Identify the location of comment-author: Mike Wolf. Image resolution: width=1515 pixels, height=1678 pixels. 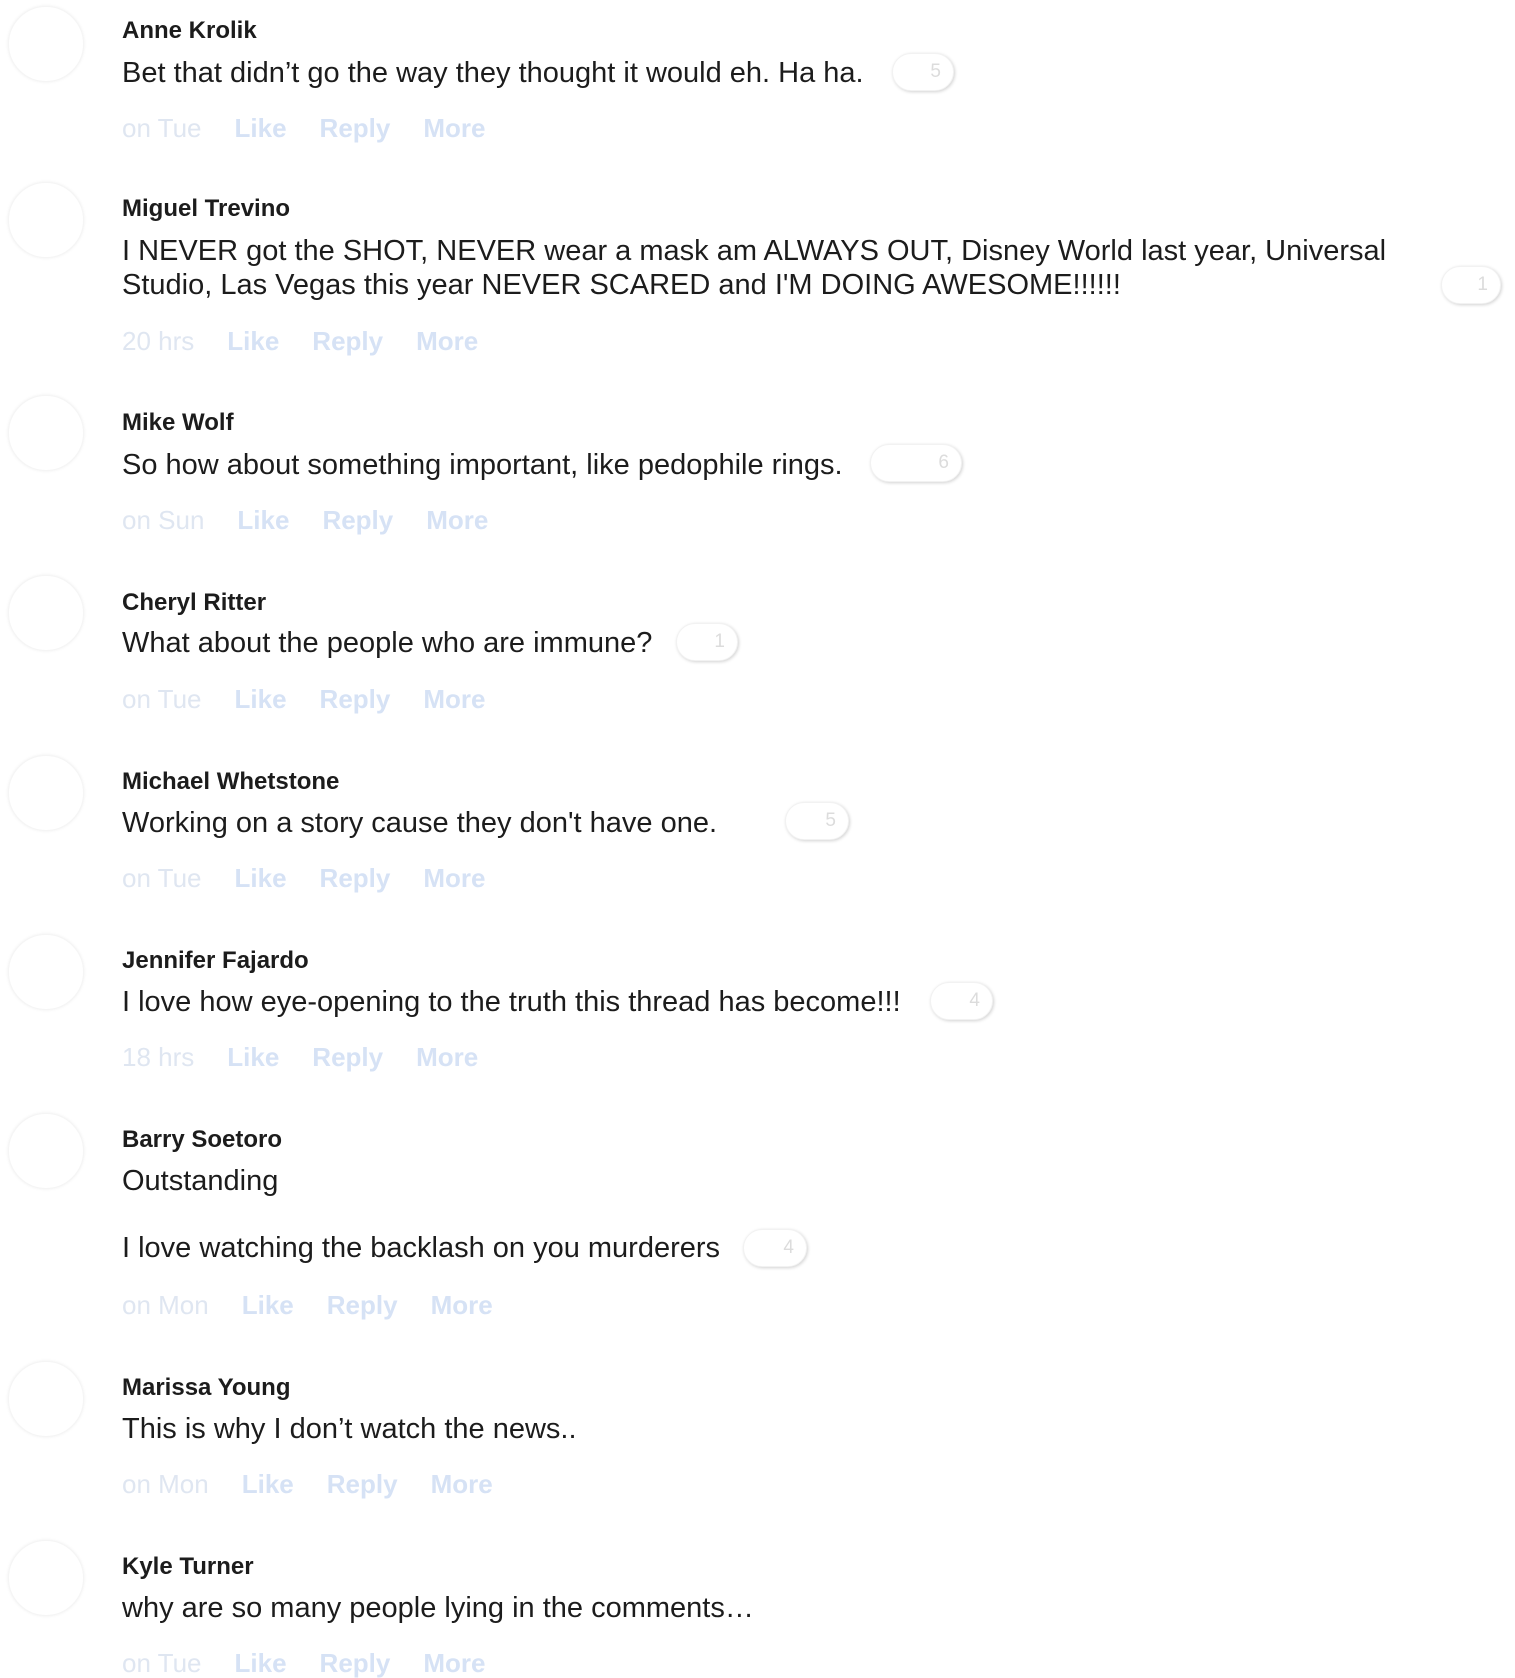
(178, 423).